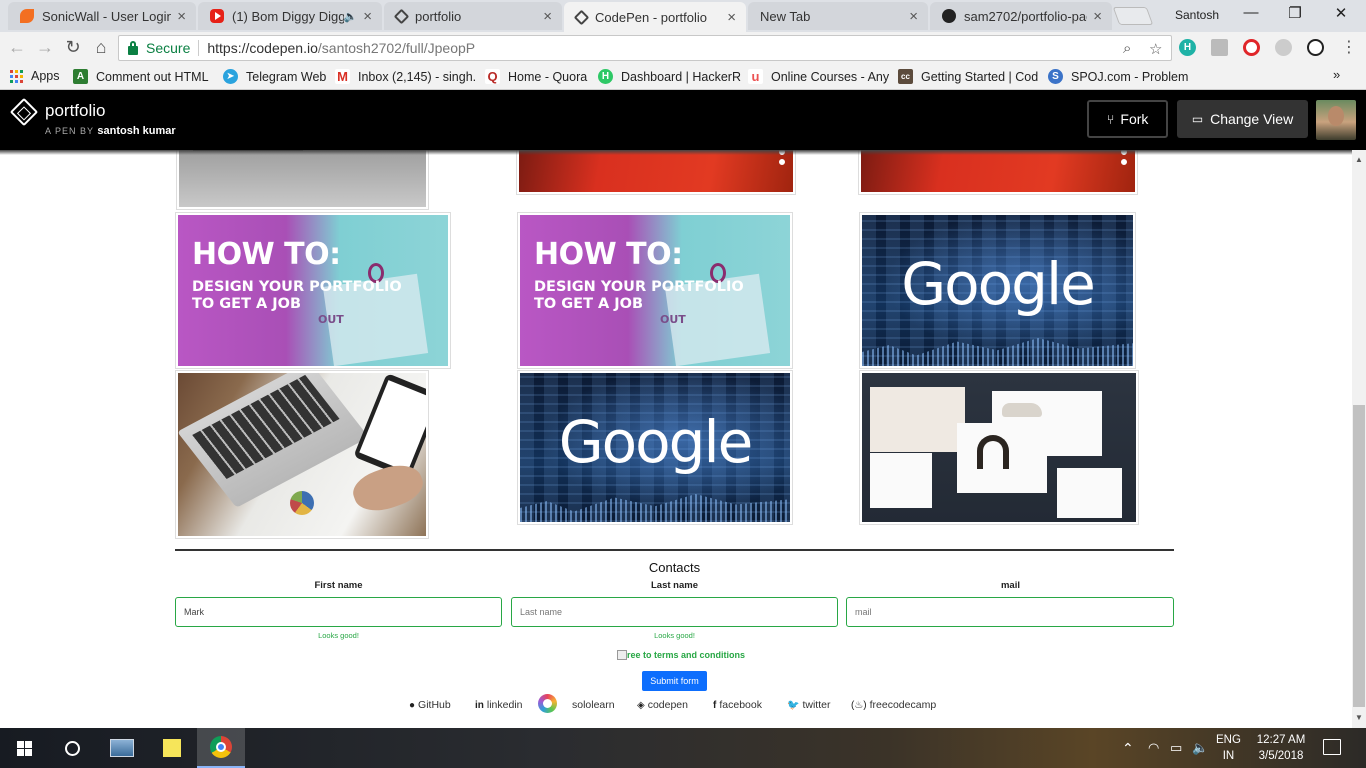 This screenshot has height=768, width=1366. What do you see at coordinates (1228, 756) in the screenshot?
I see `lang-line2: IN` at bounding box center [1228, 756].